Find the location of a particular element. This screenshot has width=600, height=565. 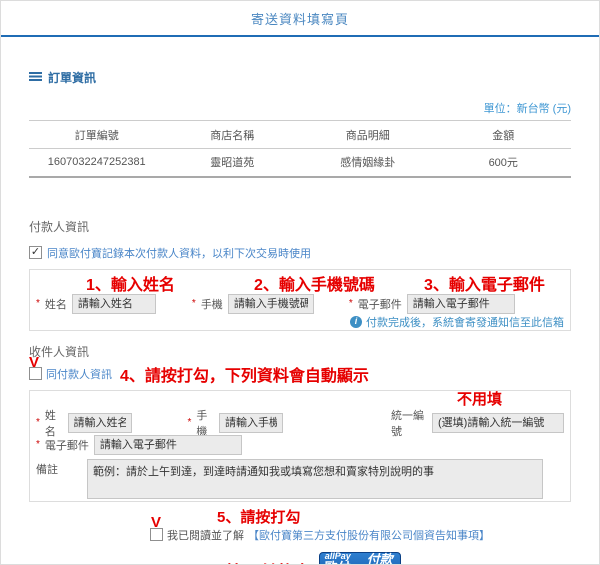

page-title: 寄送資料填寫頁 is located at coordinates (299, 19).